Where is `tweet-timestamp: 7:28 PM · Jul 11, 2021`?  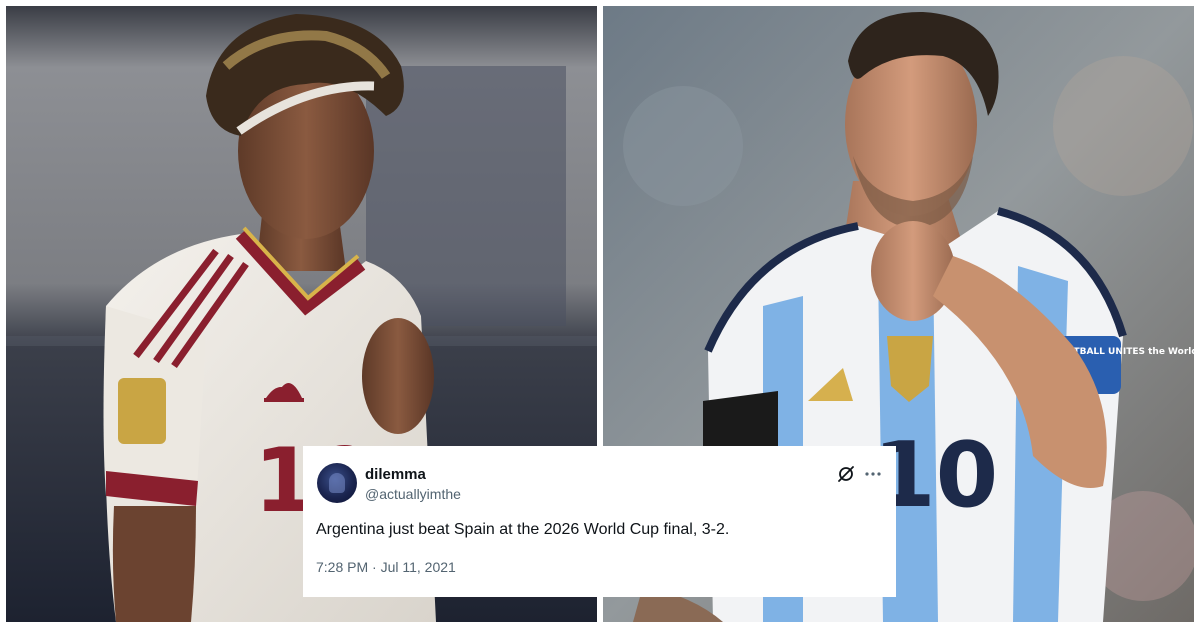 tweet-timestamp: 7:28 PM · Jul 11, 2021 is located at coordinates (386, 567).